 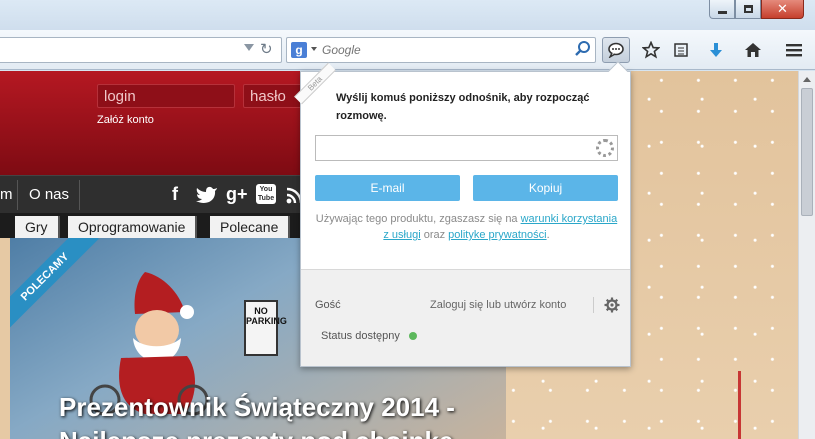 I want to click on minimize-button, so click(x=722, y=9).